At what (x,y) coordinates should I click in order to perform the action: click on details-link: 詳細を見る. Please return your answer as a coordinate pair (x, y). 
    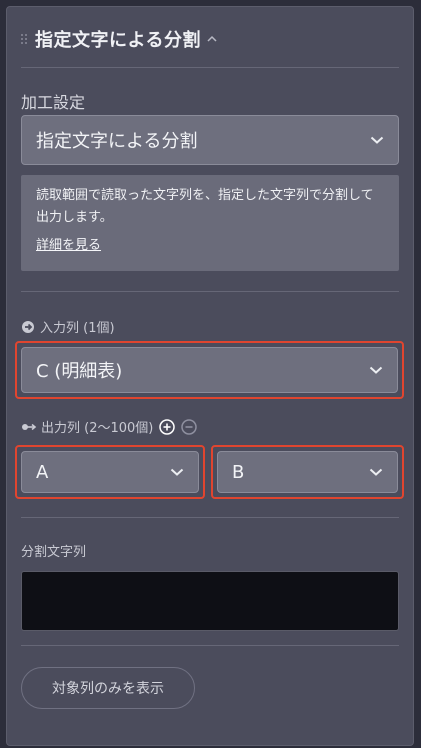
    Looking at the image, I should click on (210, 246).